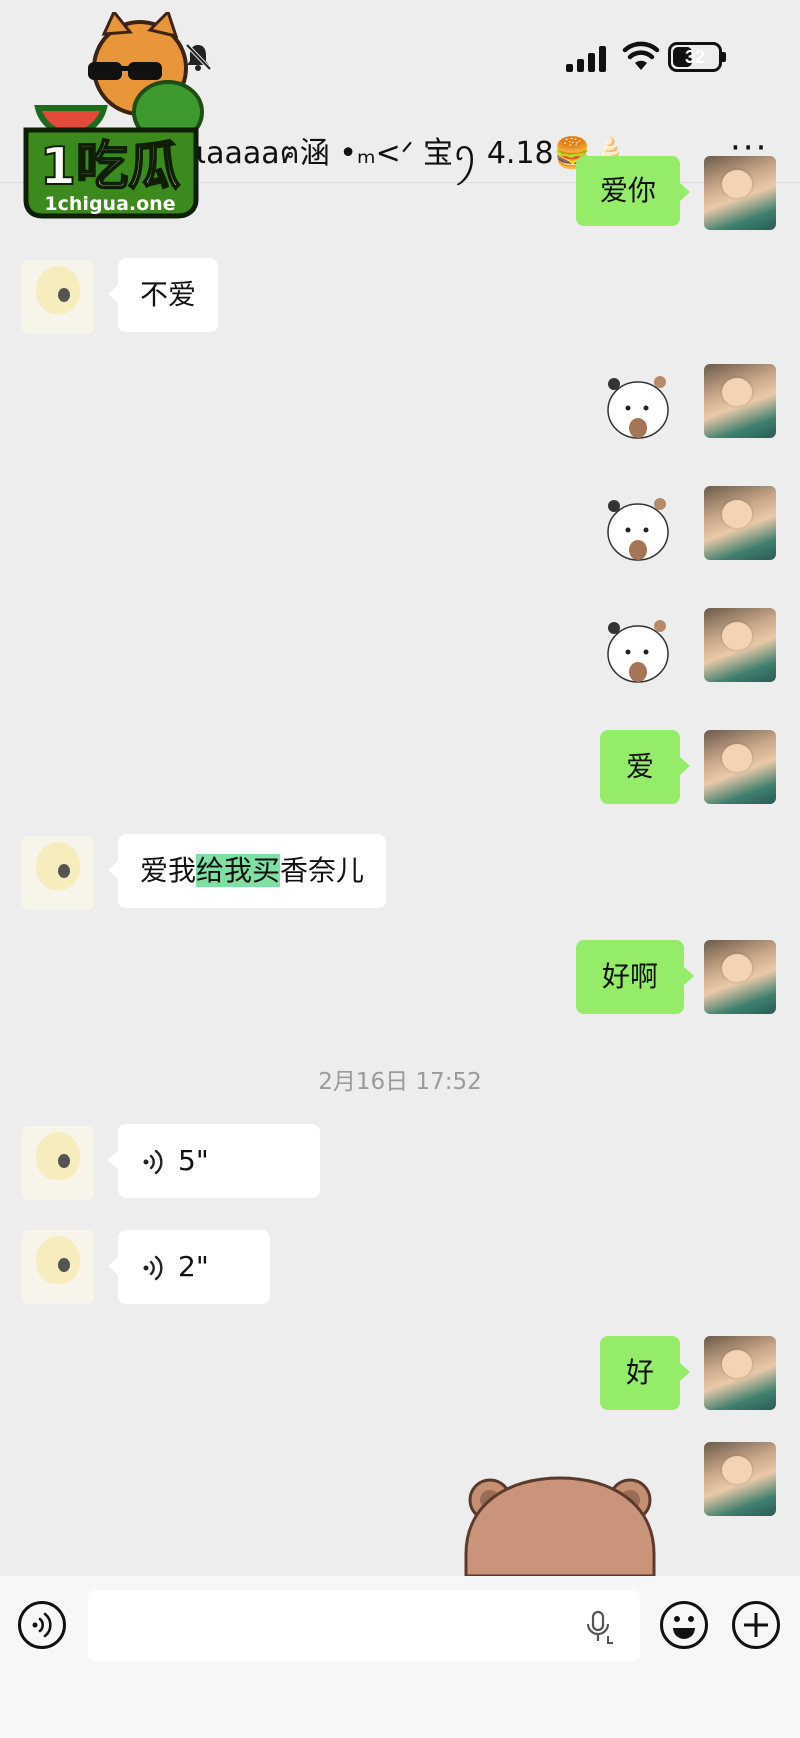  What do you see at coordinates (110, 167) in the screenshot?
I see `watermark-logo-text: 1吃瓜` at bounding box center [110, 167].